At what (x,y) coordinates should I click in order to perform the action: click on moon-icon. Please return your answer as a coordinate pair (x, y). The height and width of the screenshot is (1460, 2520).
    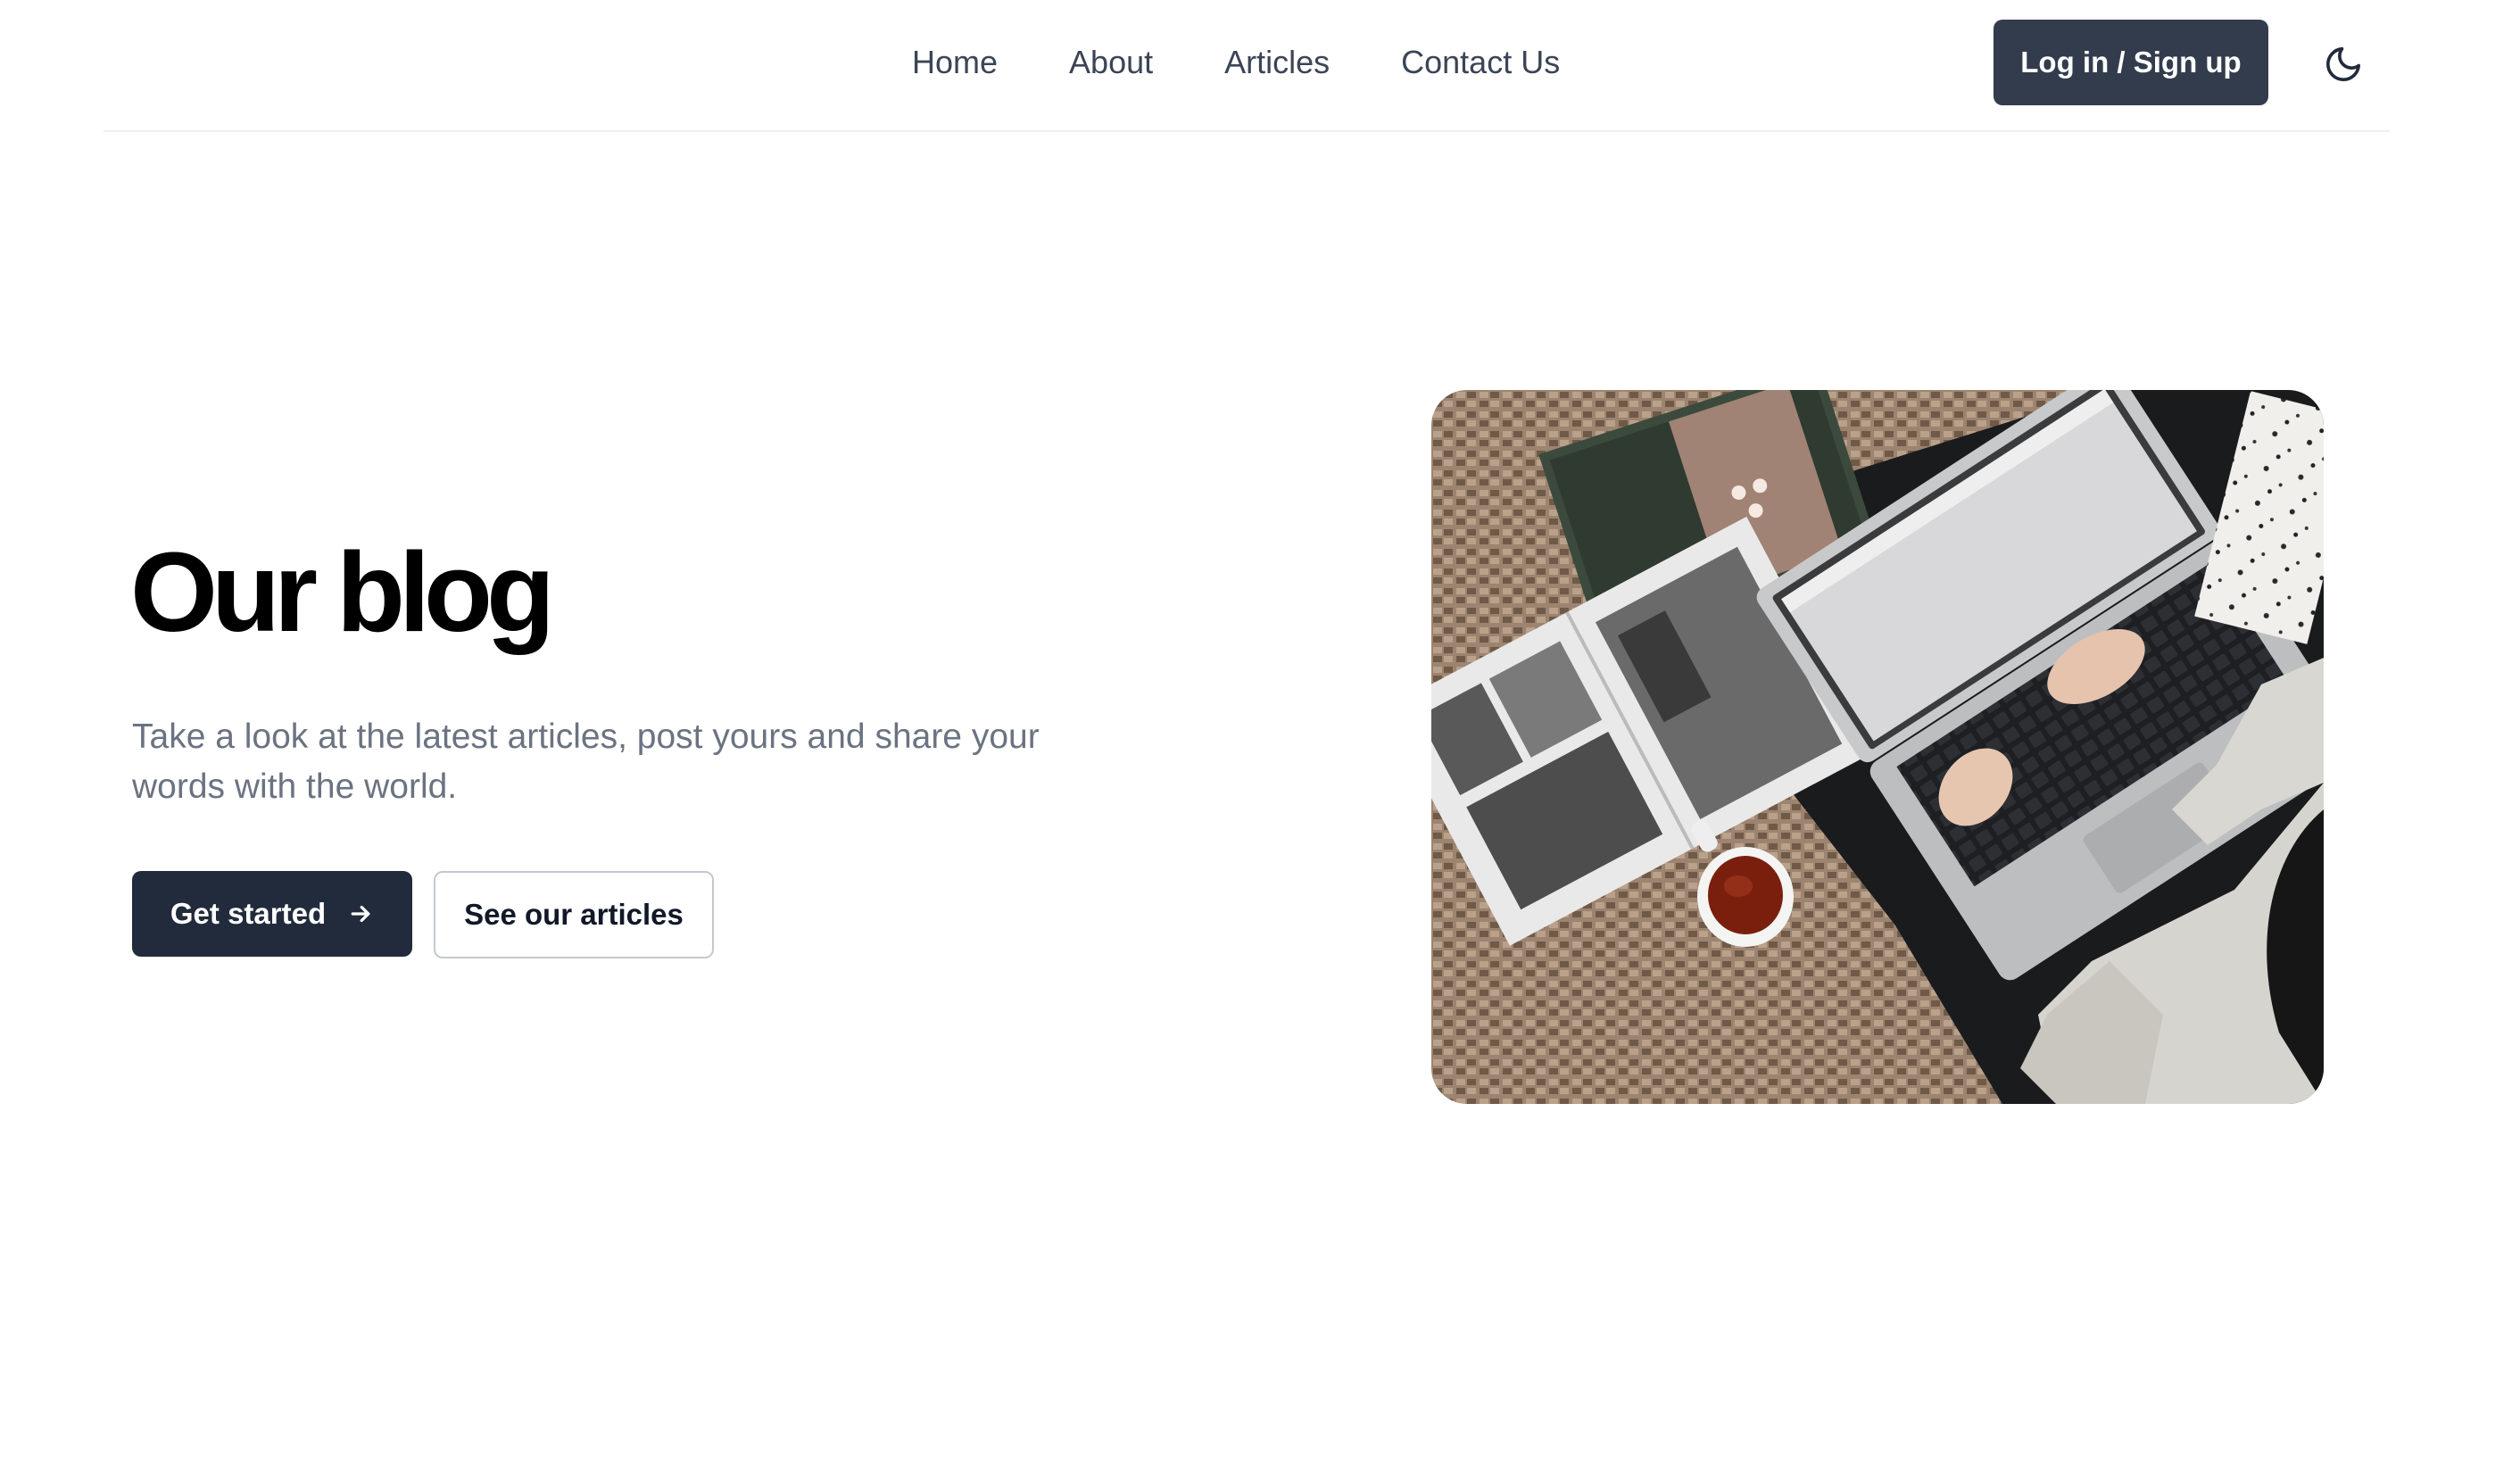
    Looking at the image, I should click on (2343, 63).